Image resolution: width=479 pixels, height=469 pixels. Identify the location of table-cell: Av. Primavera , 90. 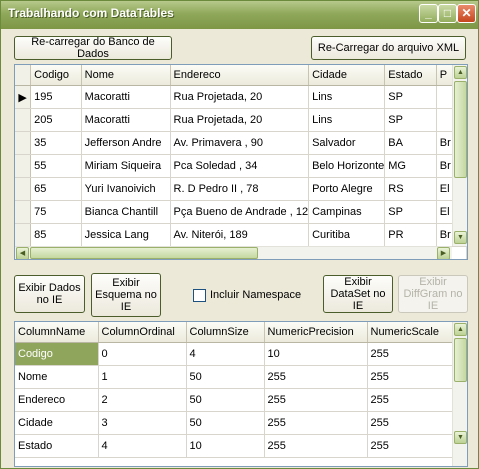
(240, 143).